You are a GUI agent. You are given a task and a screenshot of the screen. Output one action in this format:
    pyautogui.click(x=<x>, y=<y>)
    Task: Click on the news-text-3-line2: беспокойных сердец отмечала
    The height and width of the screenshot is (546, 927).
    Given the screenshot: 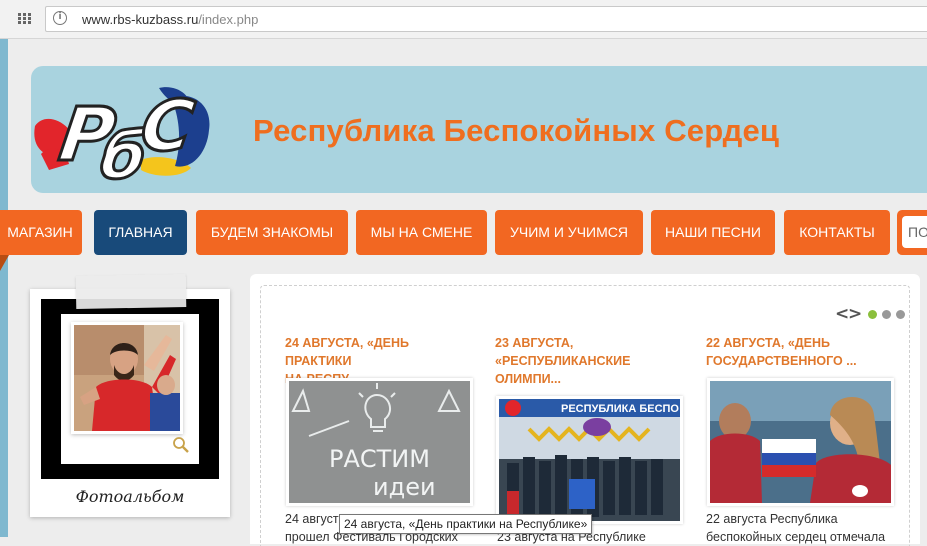 What is the action you would take?
    pyautogui.click(x=796, y=537)
    